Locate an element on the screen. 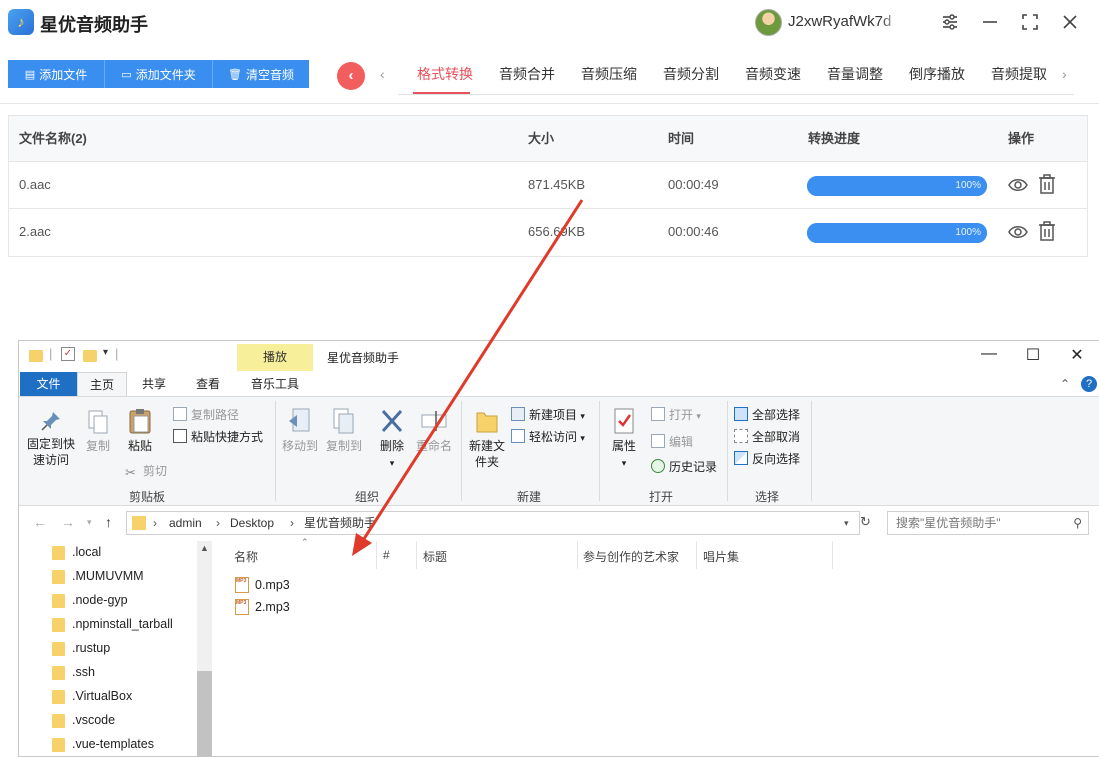 The height and width of the screenshot is (757, 1099). username: J2xwRyafWk7d is located at coordinates (839, 21).